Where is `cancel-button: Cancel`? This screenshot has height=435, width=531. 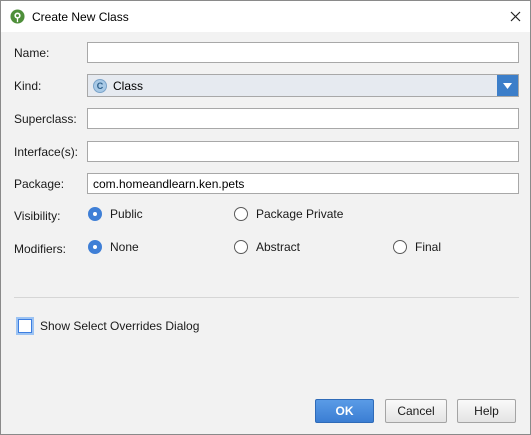
cancel-button: Cancel is located at coordinates (416, 411).